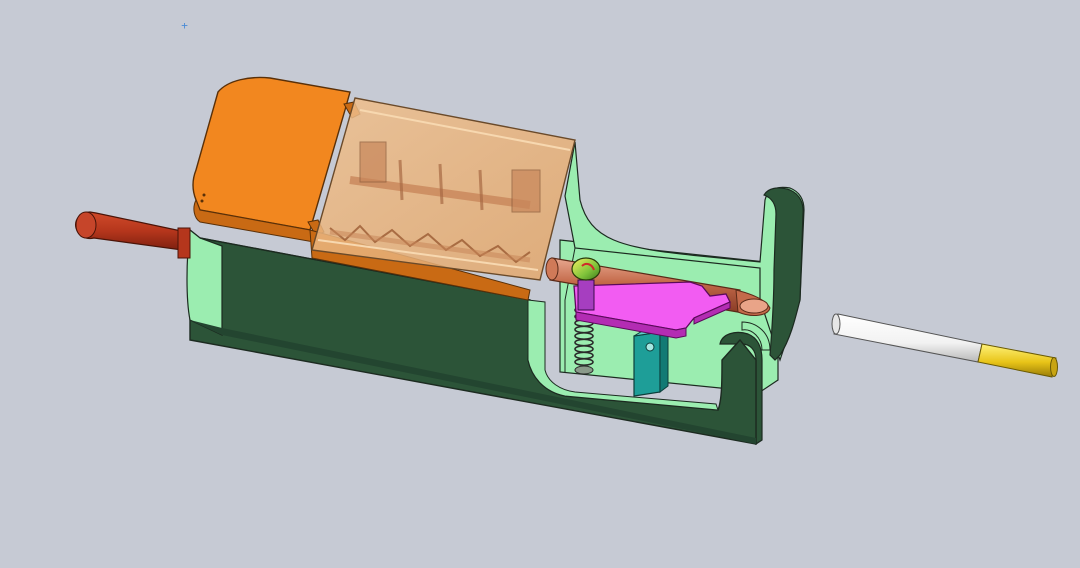 This screenshot has height=568, width=1080. What do you see at coordinates (443, 189) in the screenshot?
I see `transparent-window` at bounding box center [443, 189].